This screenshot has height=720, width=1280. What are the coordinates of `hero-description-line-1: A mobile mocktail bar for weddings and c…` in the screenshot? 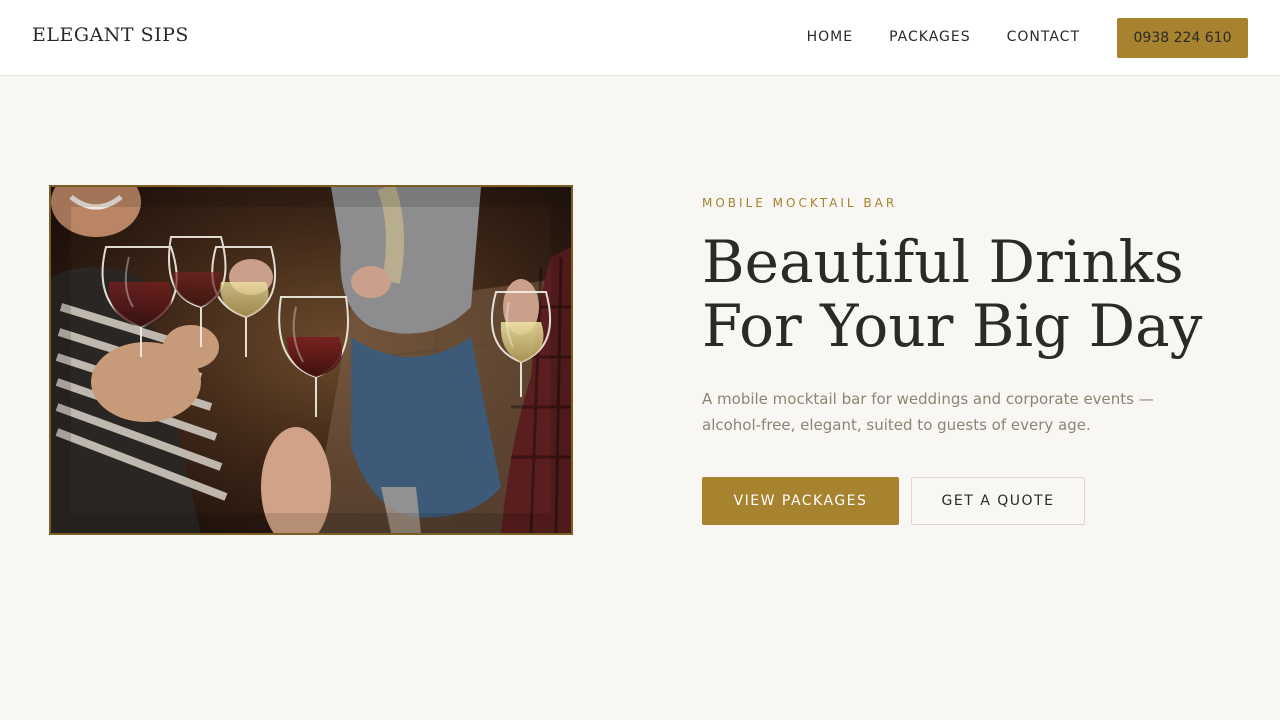 It's located at (928, 399).